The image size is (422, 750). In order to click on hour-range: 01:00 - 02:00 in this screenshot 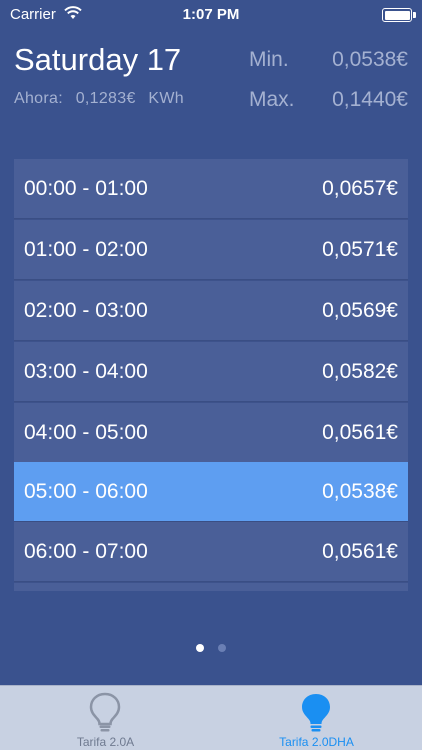, I will do `click(86, 249)`.